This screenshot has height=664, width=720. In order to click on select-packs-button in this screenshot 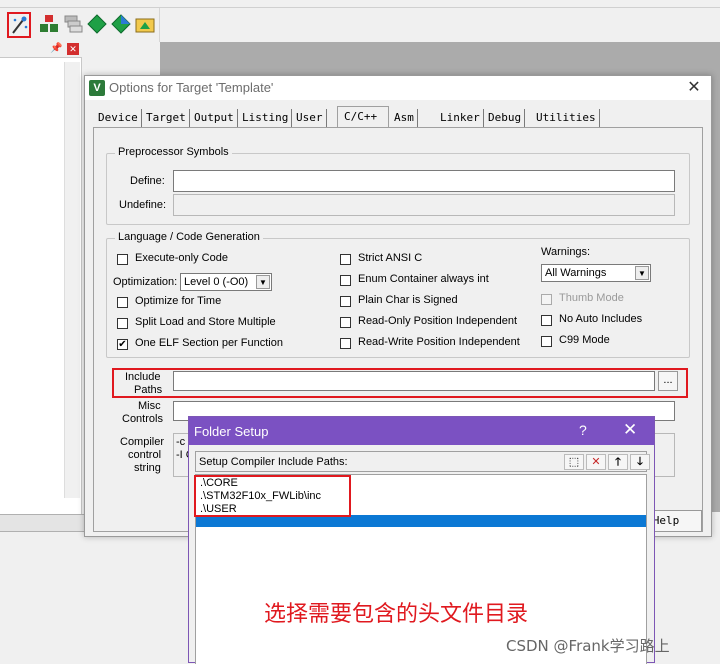, I will do `click(97, 24)`.